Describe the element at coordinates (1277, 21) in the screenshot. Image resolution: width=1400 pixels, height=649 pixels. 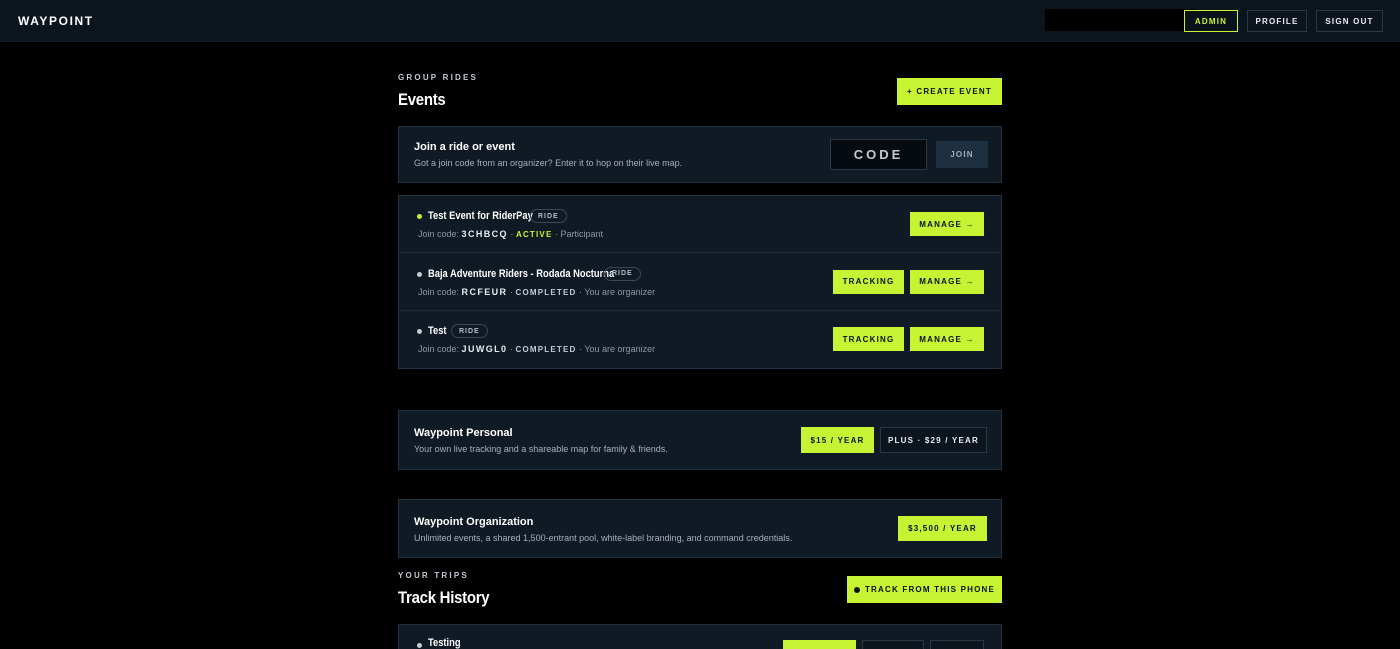
I see `profile-button: PROFILE` at that location.